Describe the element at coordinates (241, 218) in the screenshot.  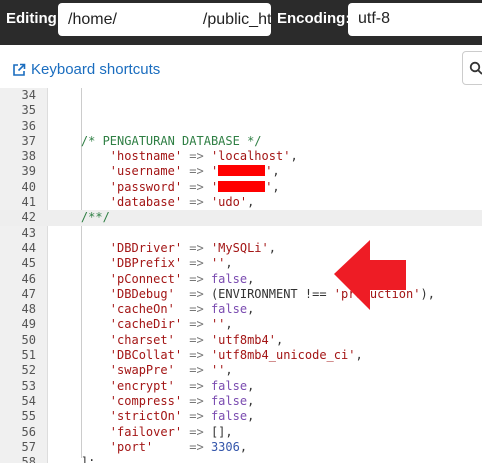
I see `code-line: 42 /**/` at that location.